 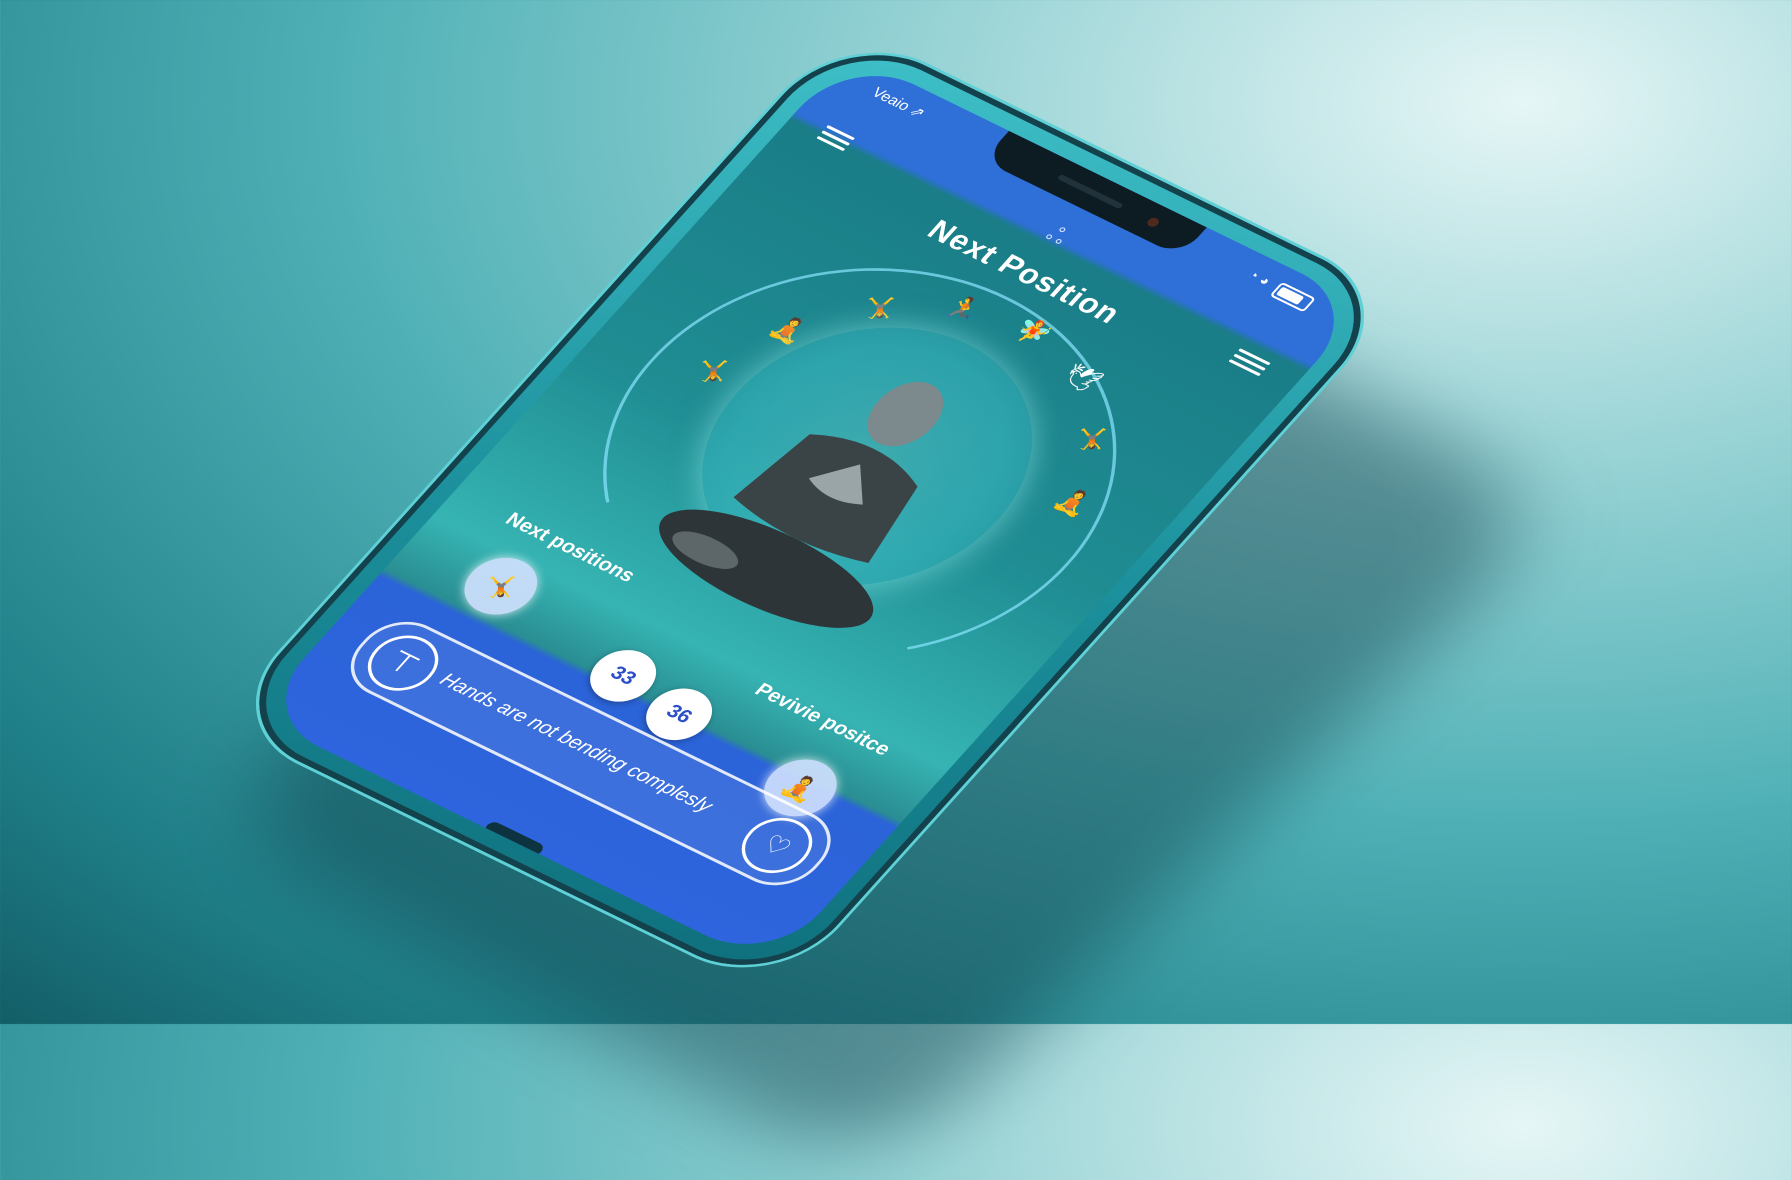 I want to click on signal-icon: ◔ ◕, so click(x=1259, y=277).